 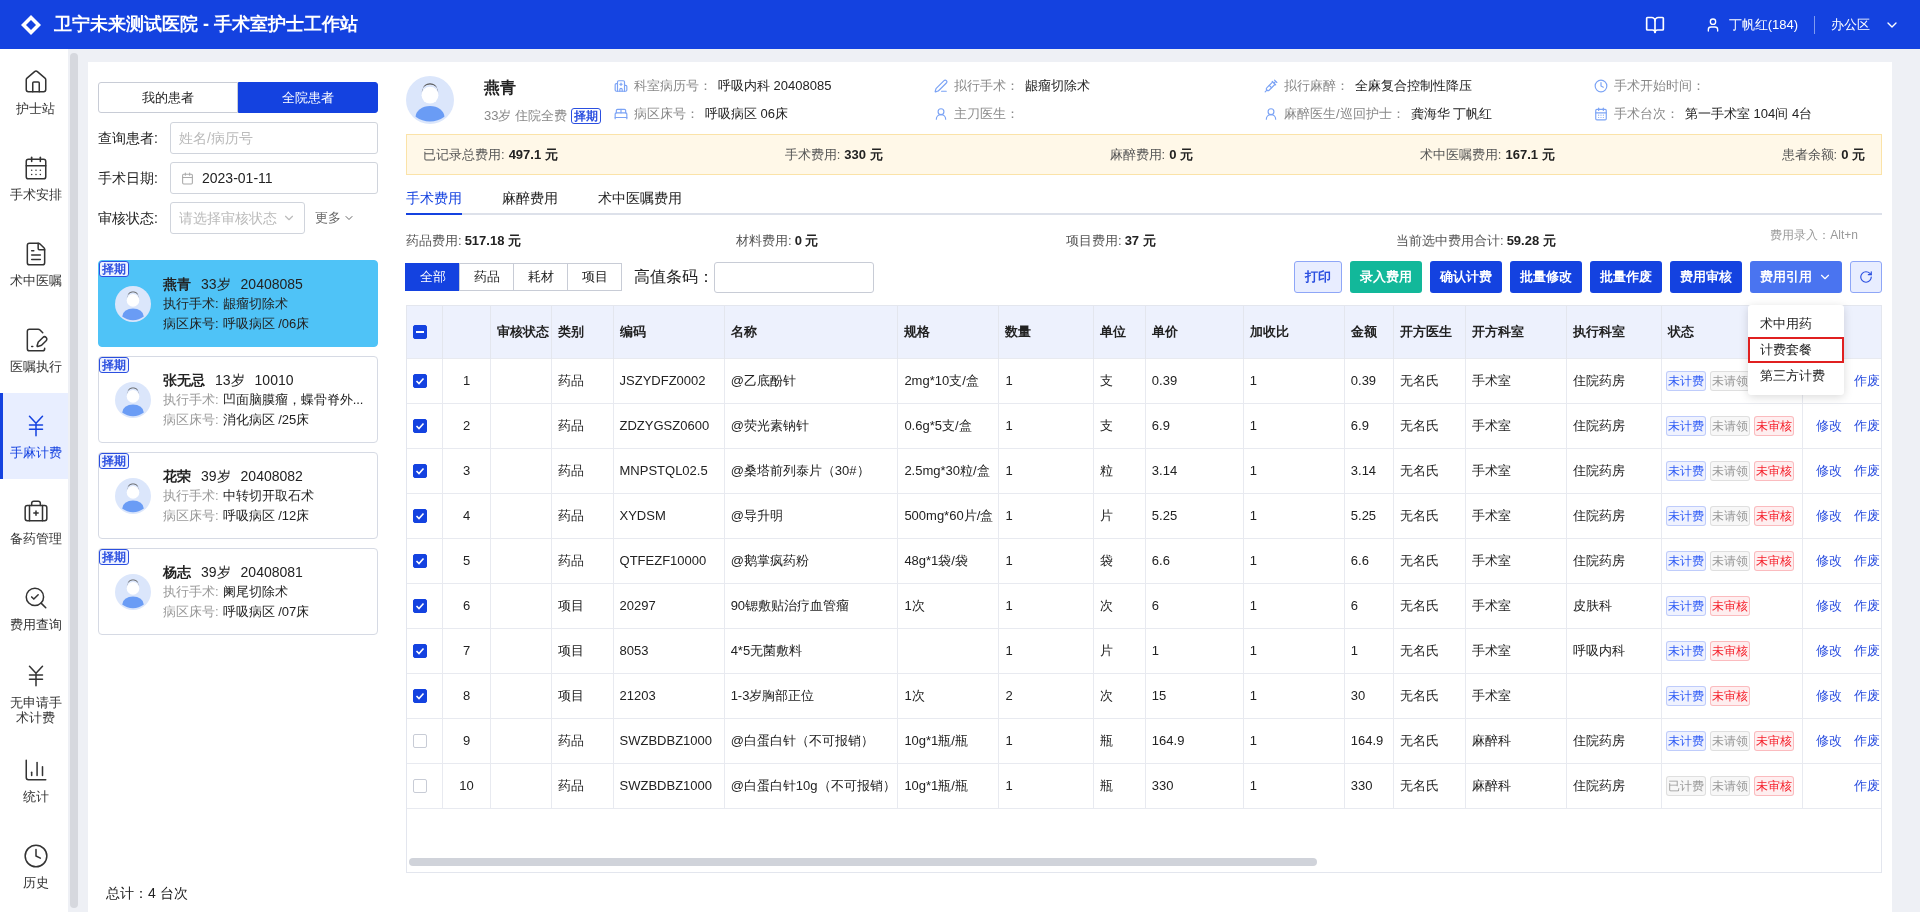 I want to click on ward-bed: 呼吸病区 /12床, so click(x=266, y=515).